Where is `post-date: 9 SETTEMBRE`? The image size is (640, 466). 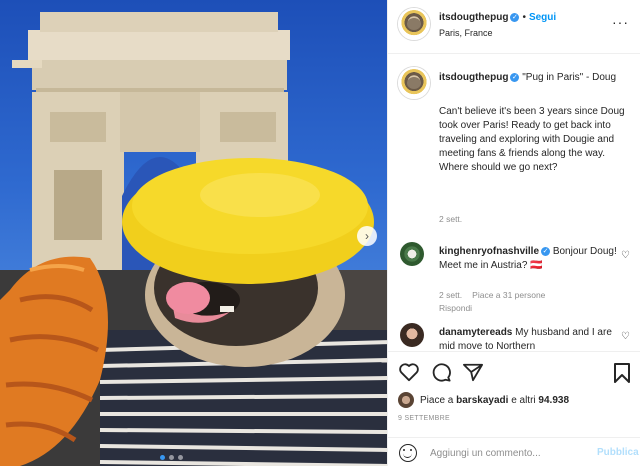 post-date: 9 SETTEMBRE is located at coordinates (424, 418).